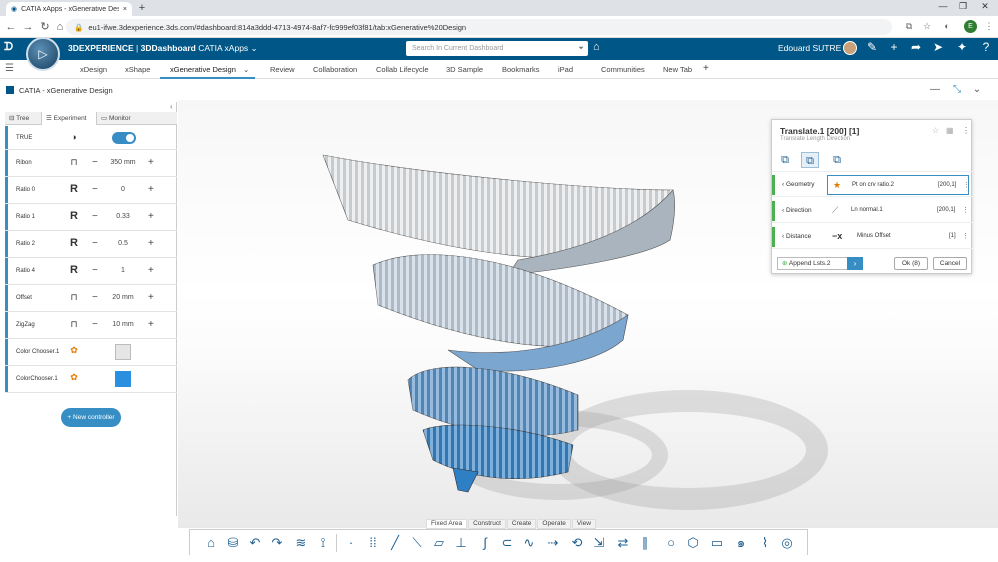 This screenshot has height=562, width=998. Describe the element at coordinates (677, 69) in the screenshot. I see `tab-new-tab: New Tab` at that location.